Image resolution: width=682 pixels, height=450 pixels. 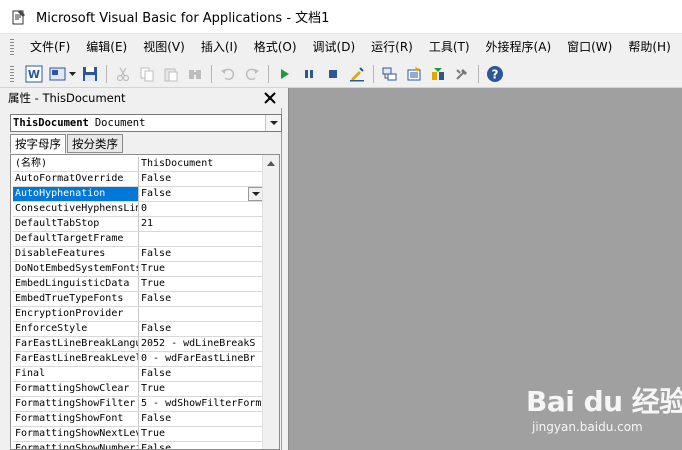 What do you see at coordinates (334, 47) in the screenshot?
I see `menu-debug: 调试(D)` at bounding box center [334, 47].